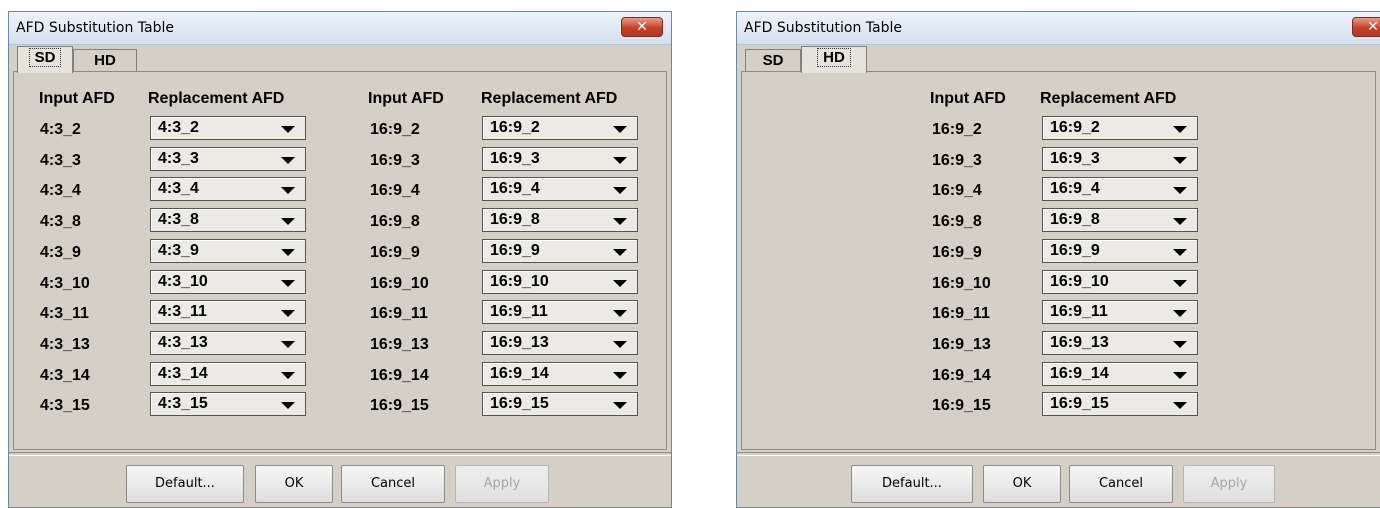 The image size is (1380, 508). What do you see at coordinates (77, 98) in the screenshot?
I see `column-header-input-afd-sd: Input AFD` at bounding box center [77, 98].